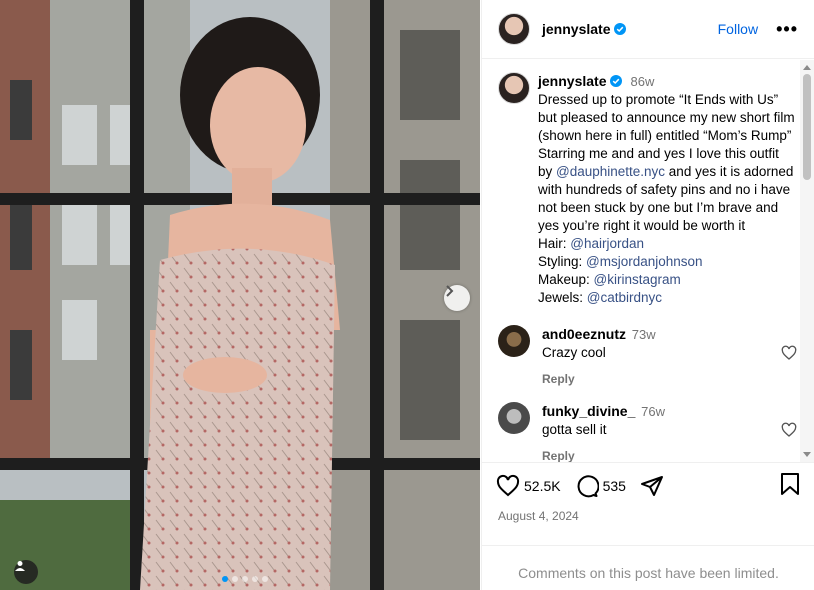  I want to click on bookmark-icon, so click(790, 483).